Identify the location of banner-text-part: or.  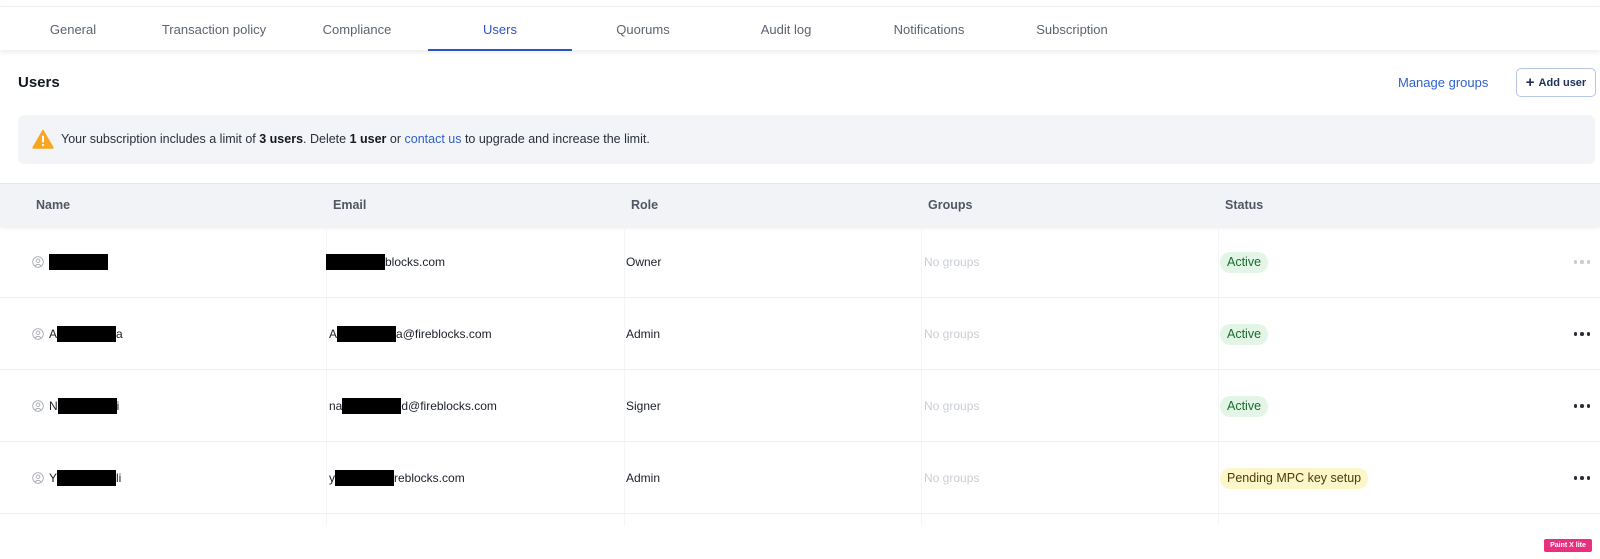
(395, 139).